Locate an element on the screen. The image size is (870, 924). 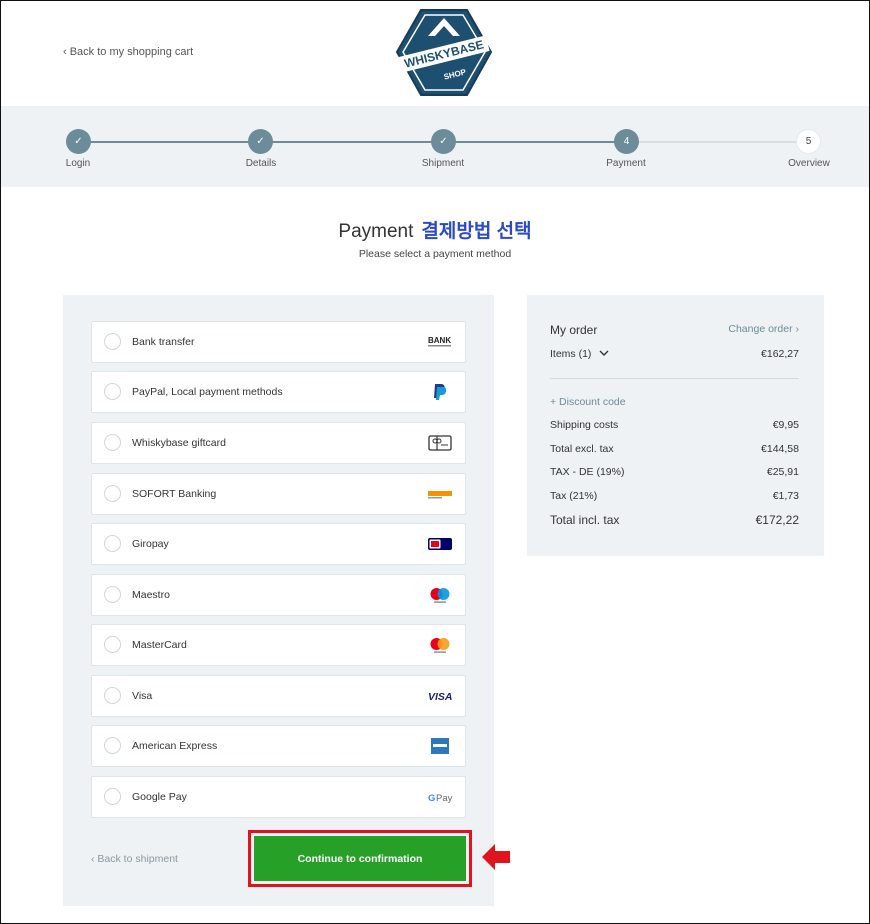
step-shipment-icon: ✓ is located at coordinates (443, 141).